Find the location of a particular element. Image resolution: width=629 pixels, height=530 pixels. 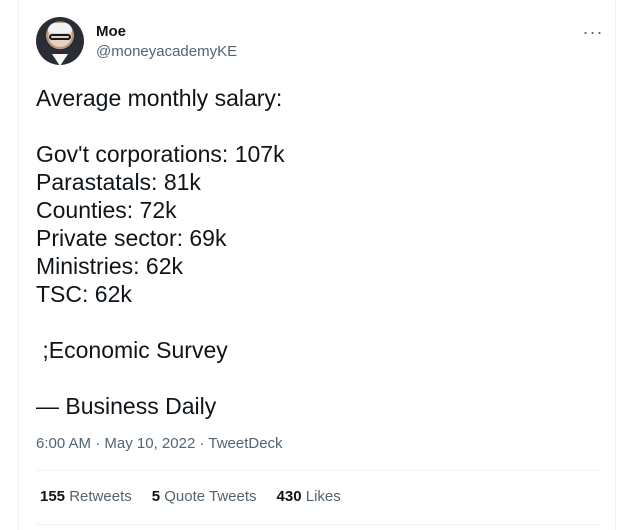

tweet-timestamp-time: 6:00 AM is located at coordinates (63, 443).